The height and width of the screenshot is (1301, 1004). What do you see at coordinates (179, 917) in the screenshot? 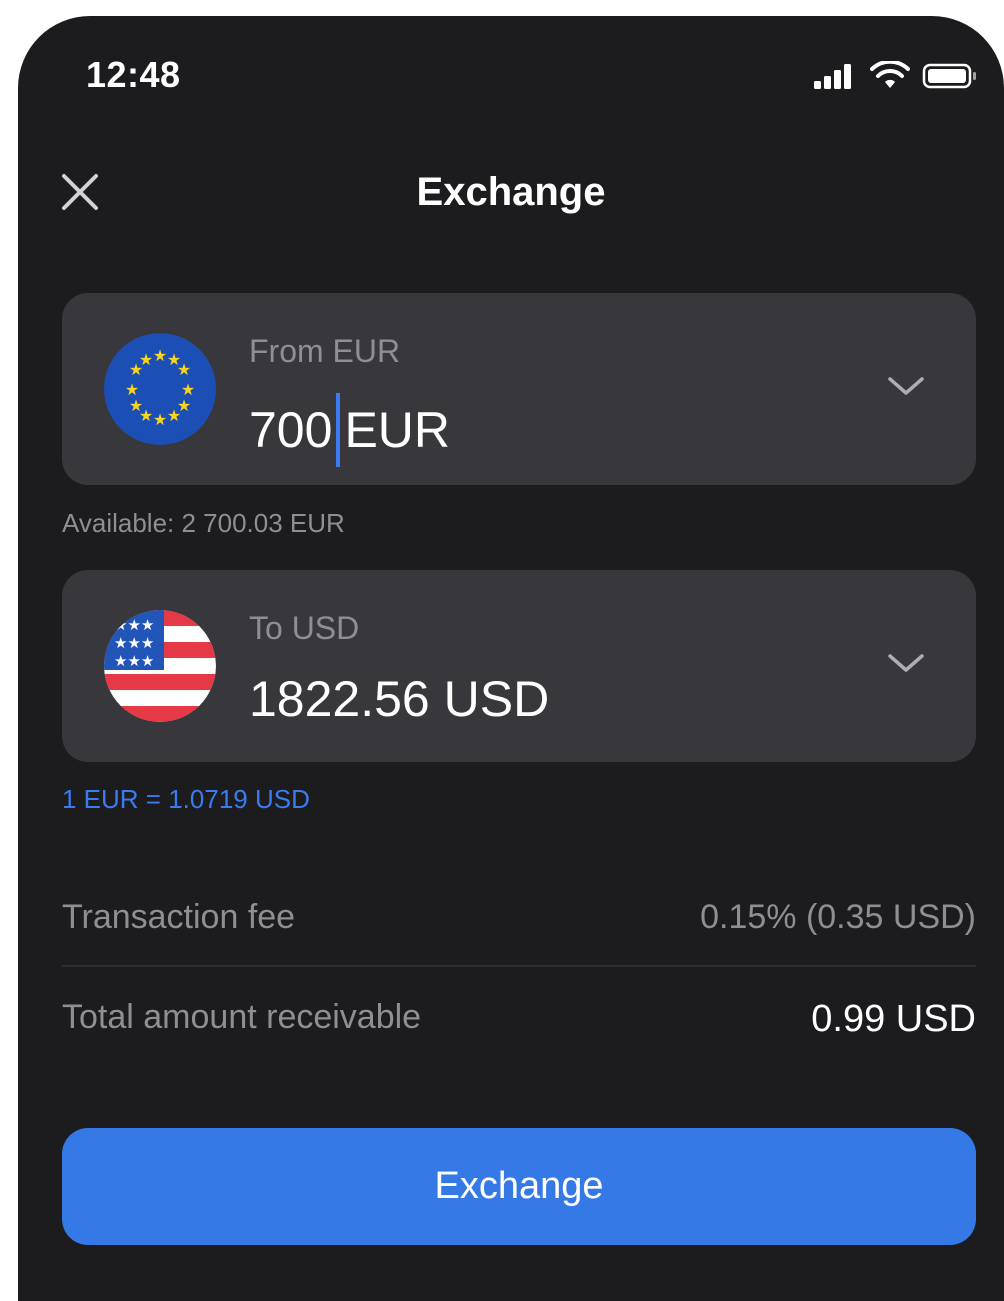
I see `fee-label: Transaction fee` at bounding box center [179, 917].